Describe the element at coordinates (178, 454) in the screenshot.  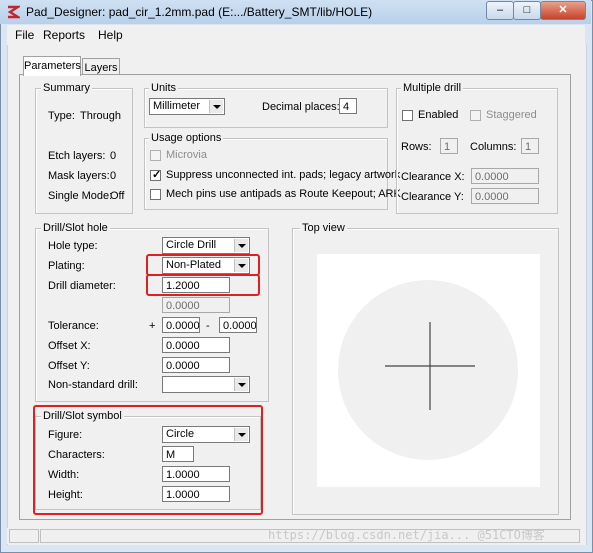
I see `characters-input: M` at that location.